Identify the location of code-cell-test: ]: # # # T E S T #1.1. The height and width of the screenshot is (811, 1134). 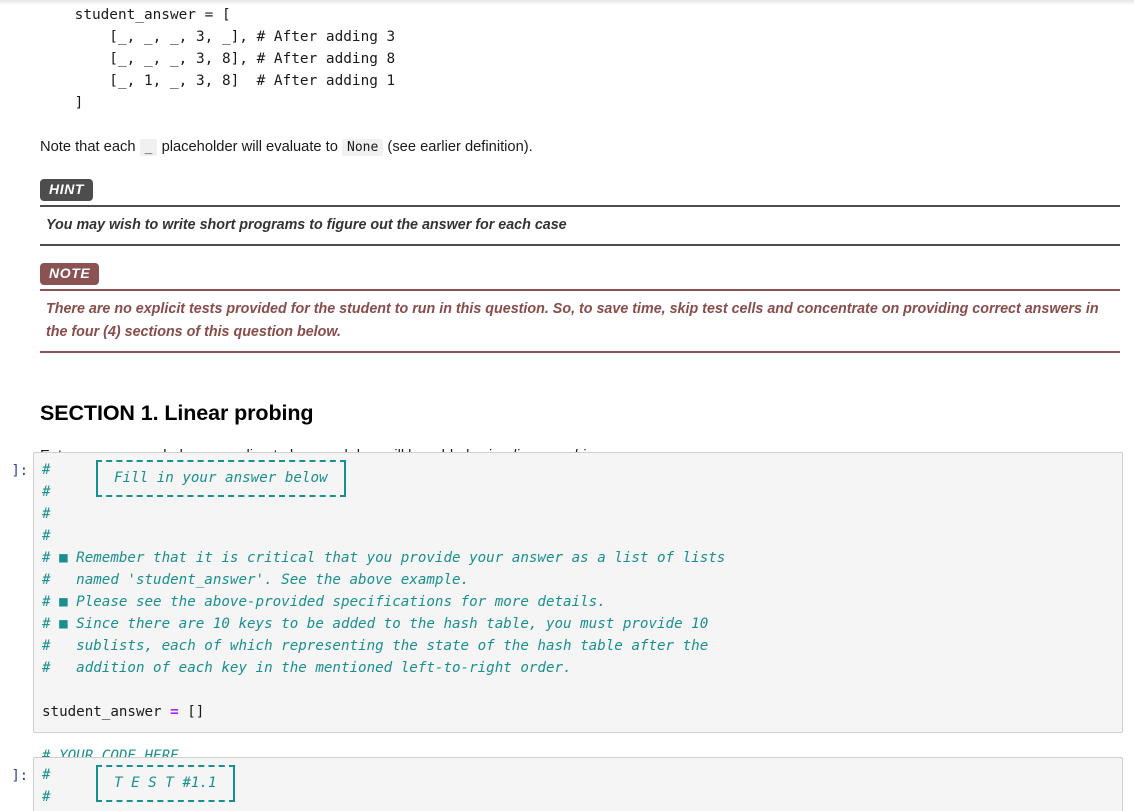
(561, 784).